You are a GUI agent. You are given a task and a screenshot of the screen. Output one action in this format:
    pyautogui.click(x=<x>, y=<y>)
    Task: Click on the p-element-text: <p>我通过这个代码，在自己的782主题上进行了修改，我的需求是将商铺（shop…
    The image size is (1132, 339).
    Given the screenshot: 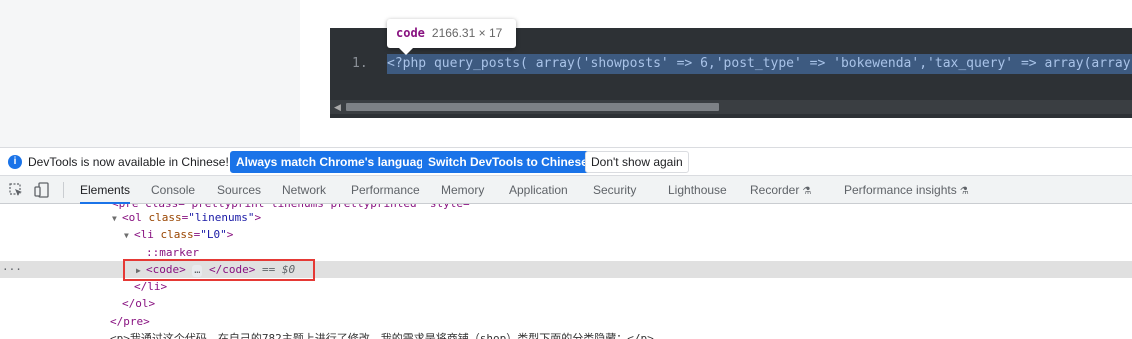 What is the action you would take?
    pyautogui.click(x=382, y=335)
    